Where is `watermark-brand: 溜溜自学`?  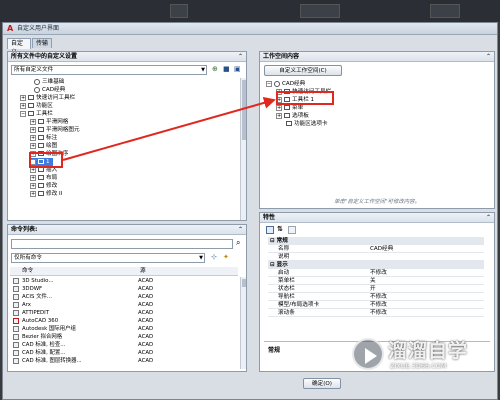
watermark-brand: 溜溜自学 is located at coordinates (428, 351).